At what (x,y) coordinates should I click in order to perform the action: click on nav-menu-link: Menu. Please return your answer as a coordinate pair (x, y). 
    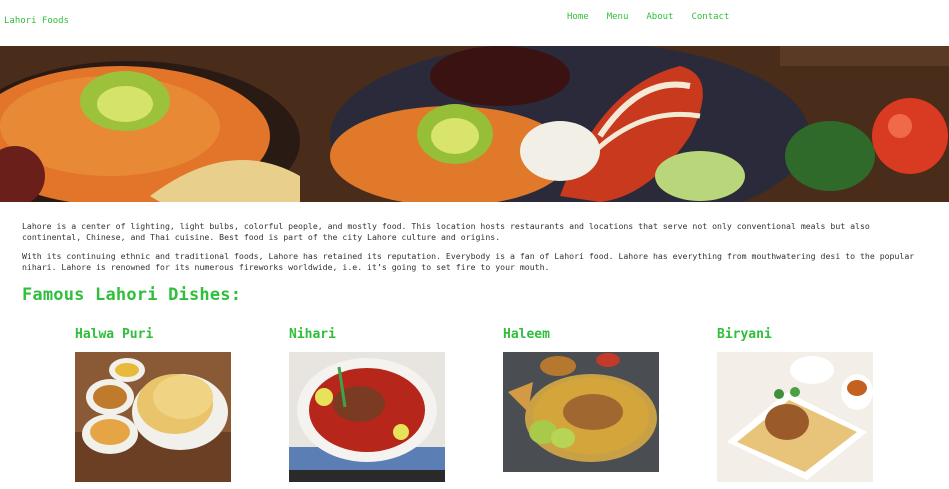
    Looking at the image, I should click on (618, 17).